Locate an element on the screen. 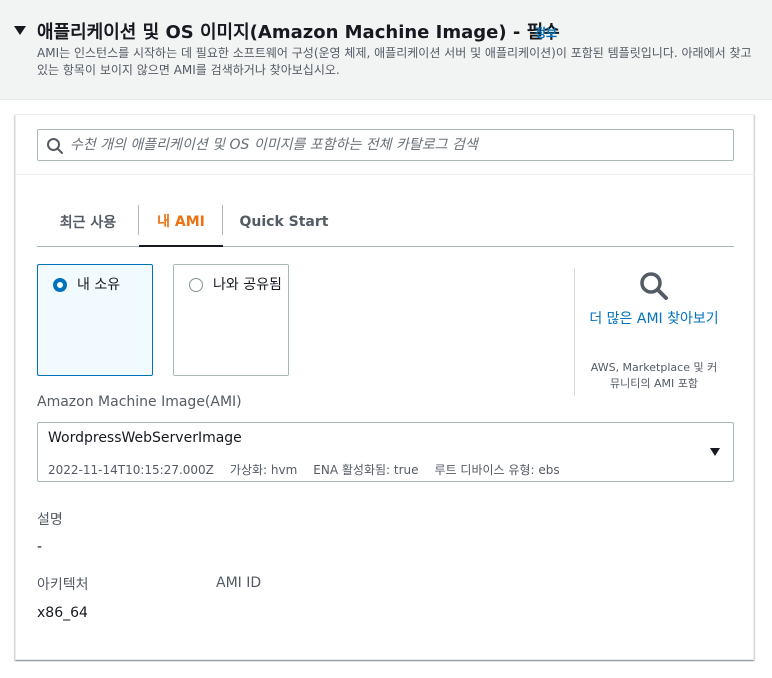 The width and height of the screenshot is (772, 678). catalog-search-box is located at coordinates (385, 145).